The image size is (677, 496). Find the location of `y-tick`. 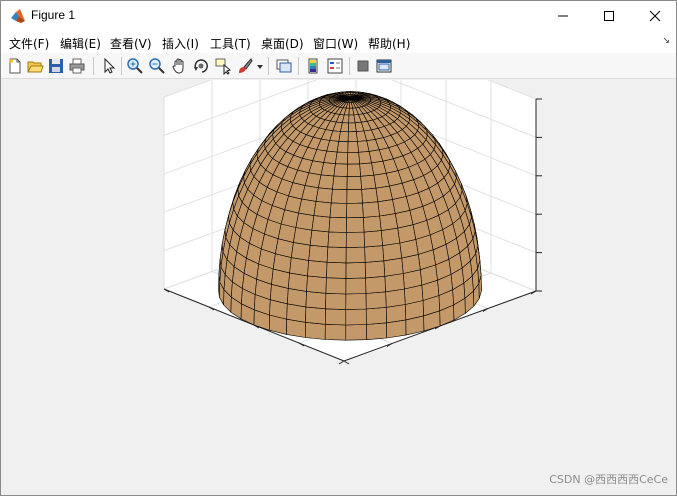

y-tick is located at coordinates (346, 362).